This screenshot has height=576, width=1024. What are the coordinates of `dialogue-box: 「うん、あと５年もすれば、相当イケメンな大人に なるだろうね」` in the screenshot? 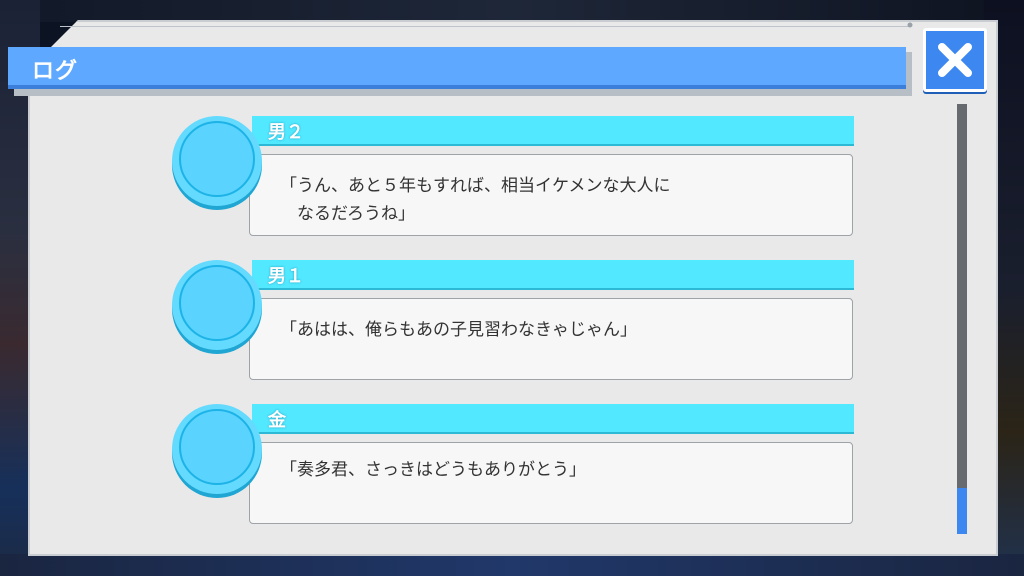 It's located at (551, 195).